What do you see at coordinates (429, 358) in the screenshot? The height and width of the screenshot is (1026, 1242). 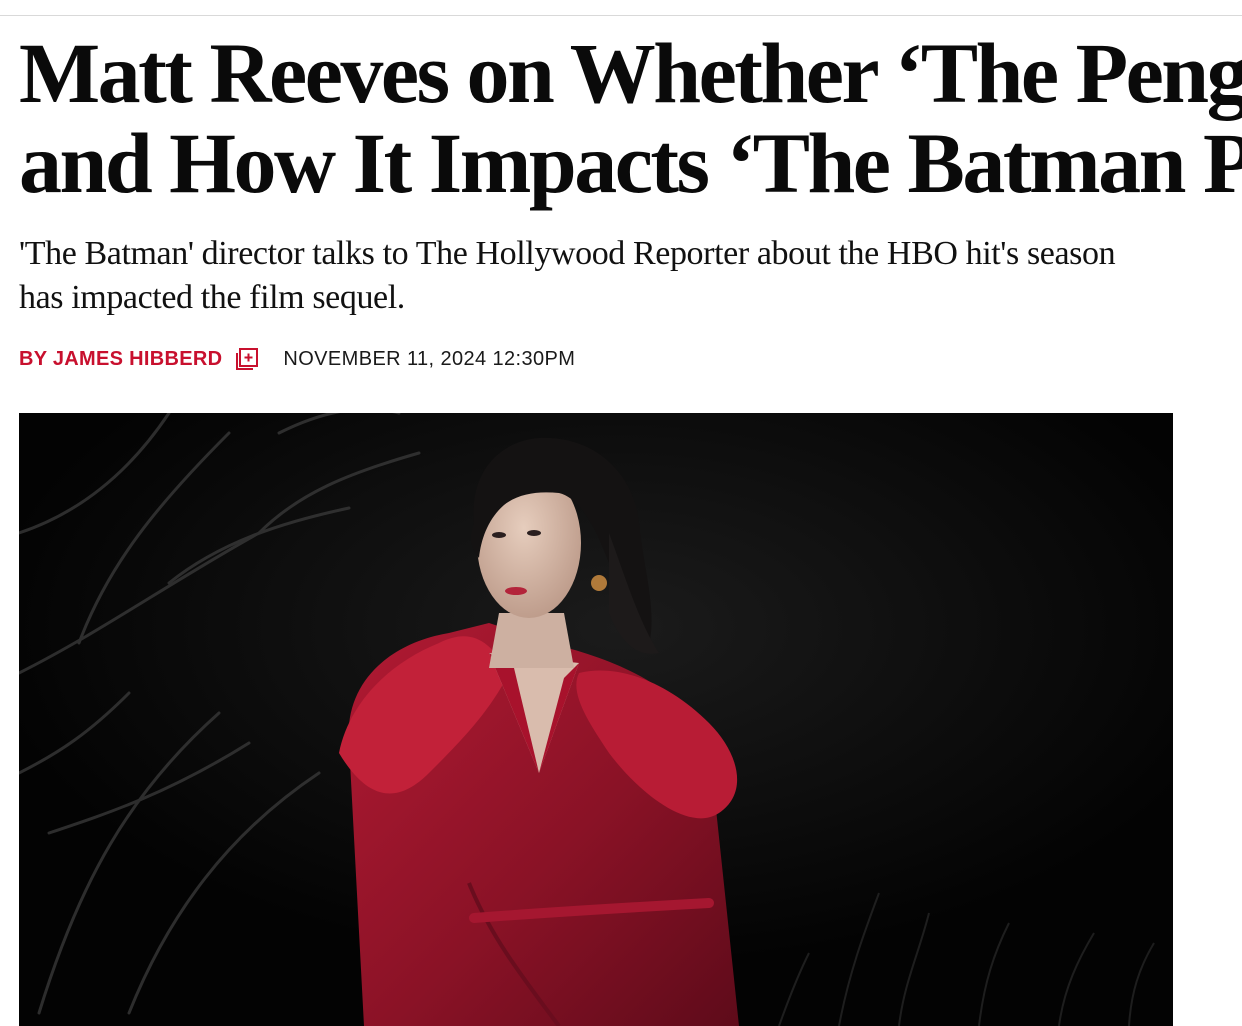 I see `publish-timestamp: NOVEMBER 11, 2024 12:30PM` at bounding box center [429, 358].